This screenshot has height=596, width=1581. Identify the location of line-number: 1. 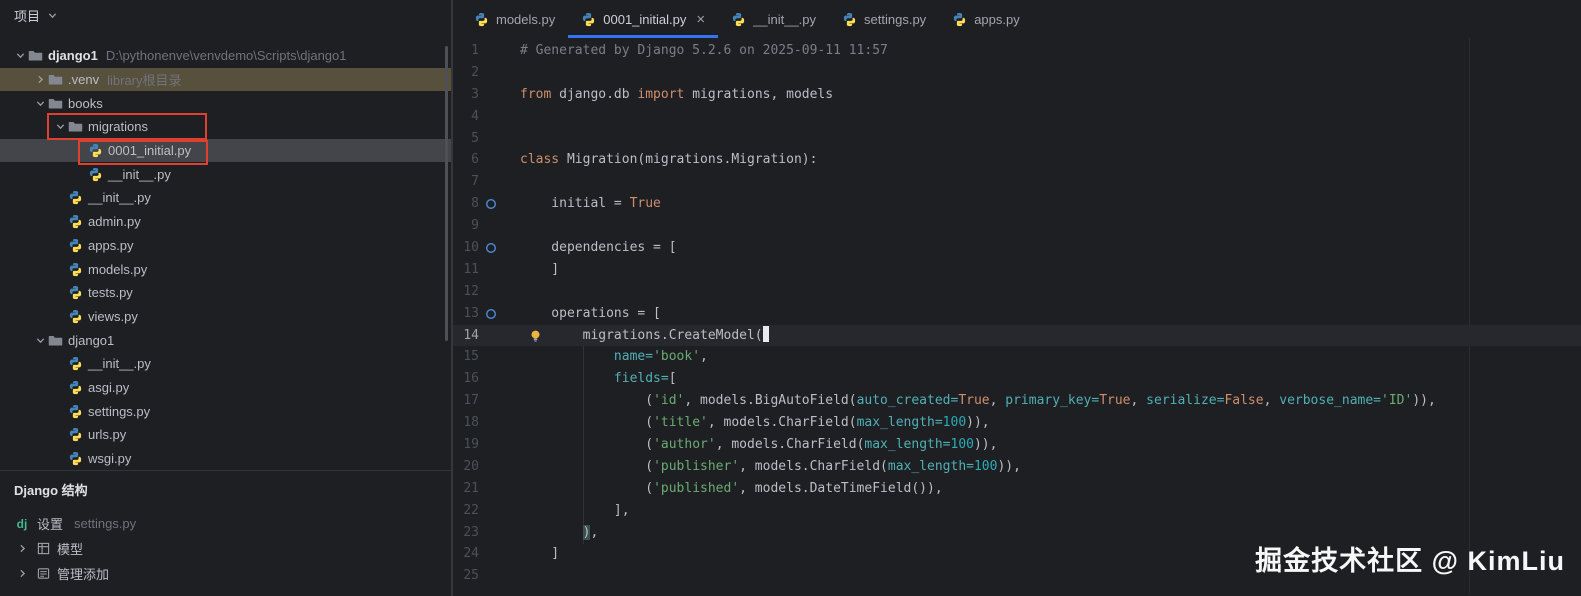
(475, 50).